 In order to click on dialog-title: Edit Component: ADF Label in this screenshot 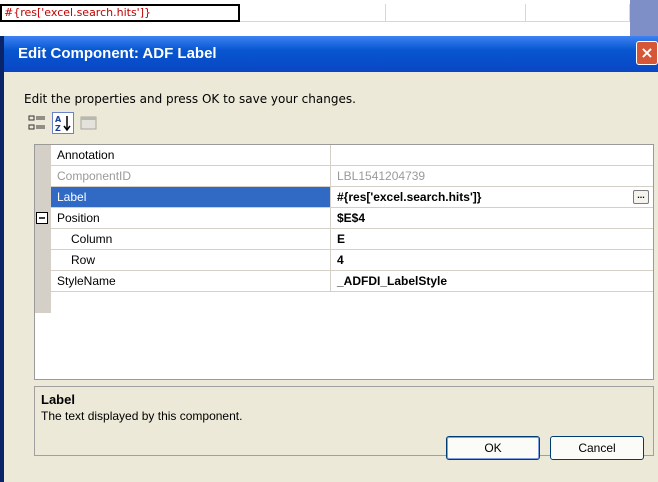, I will do `click(117, 53)`.